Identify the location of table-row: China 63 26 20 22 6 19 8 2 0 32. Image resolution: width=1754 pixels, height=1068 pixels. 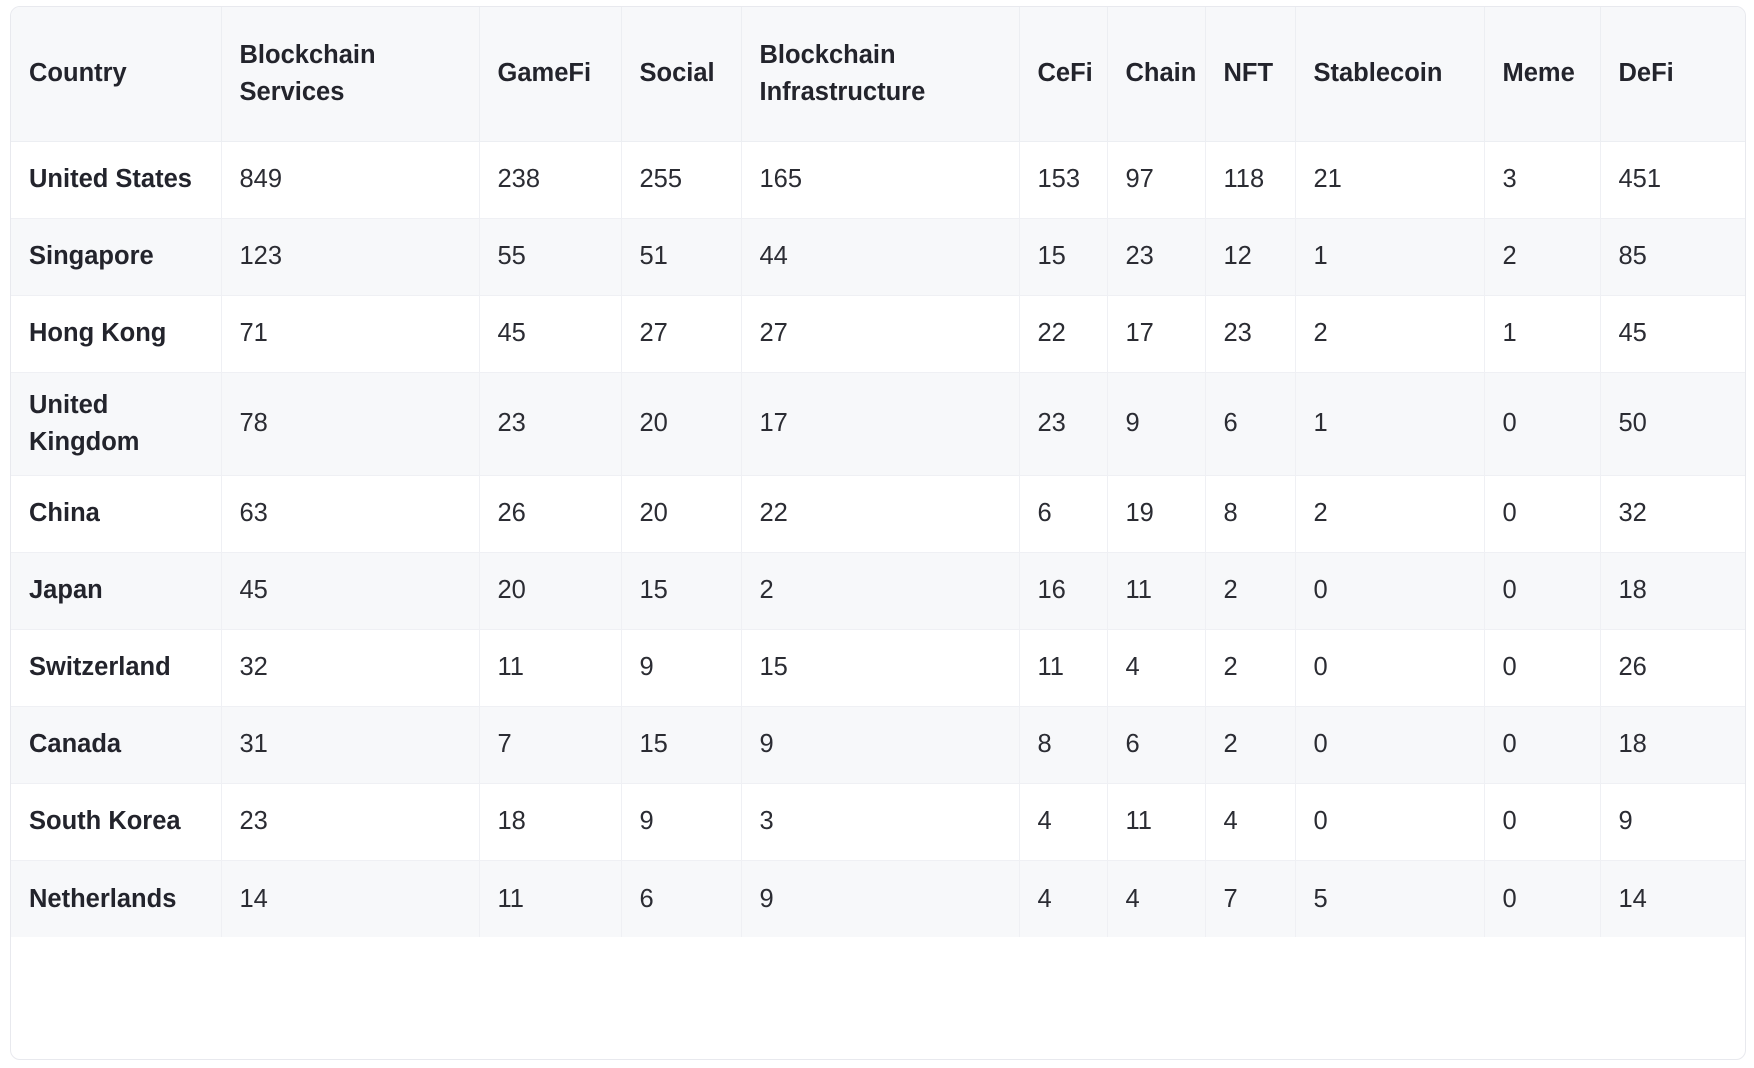
(878, 514).